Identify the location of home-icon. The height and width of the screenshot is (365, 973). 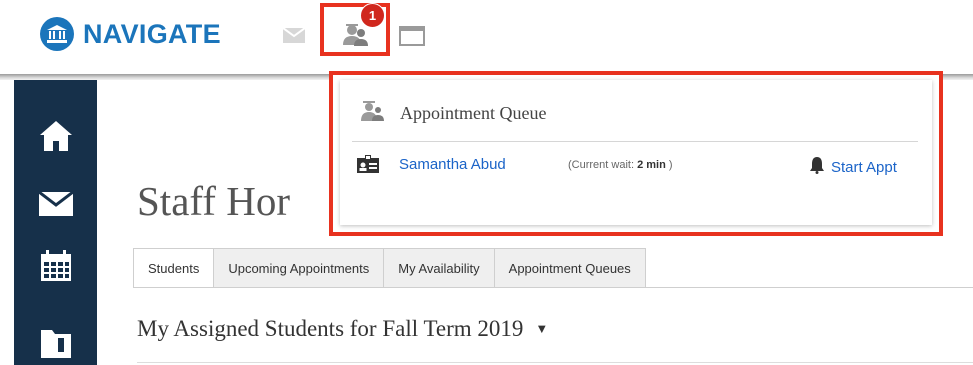
(56, 138).